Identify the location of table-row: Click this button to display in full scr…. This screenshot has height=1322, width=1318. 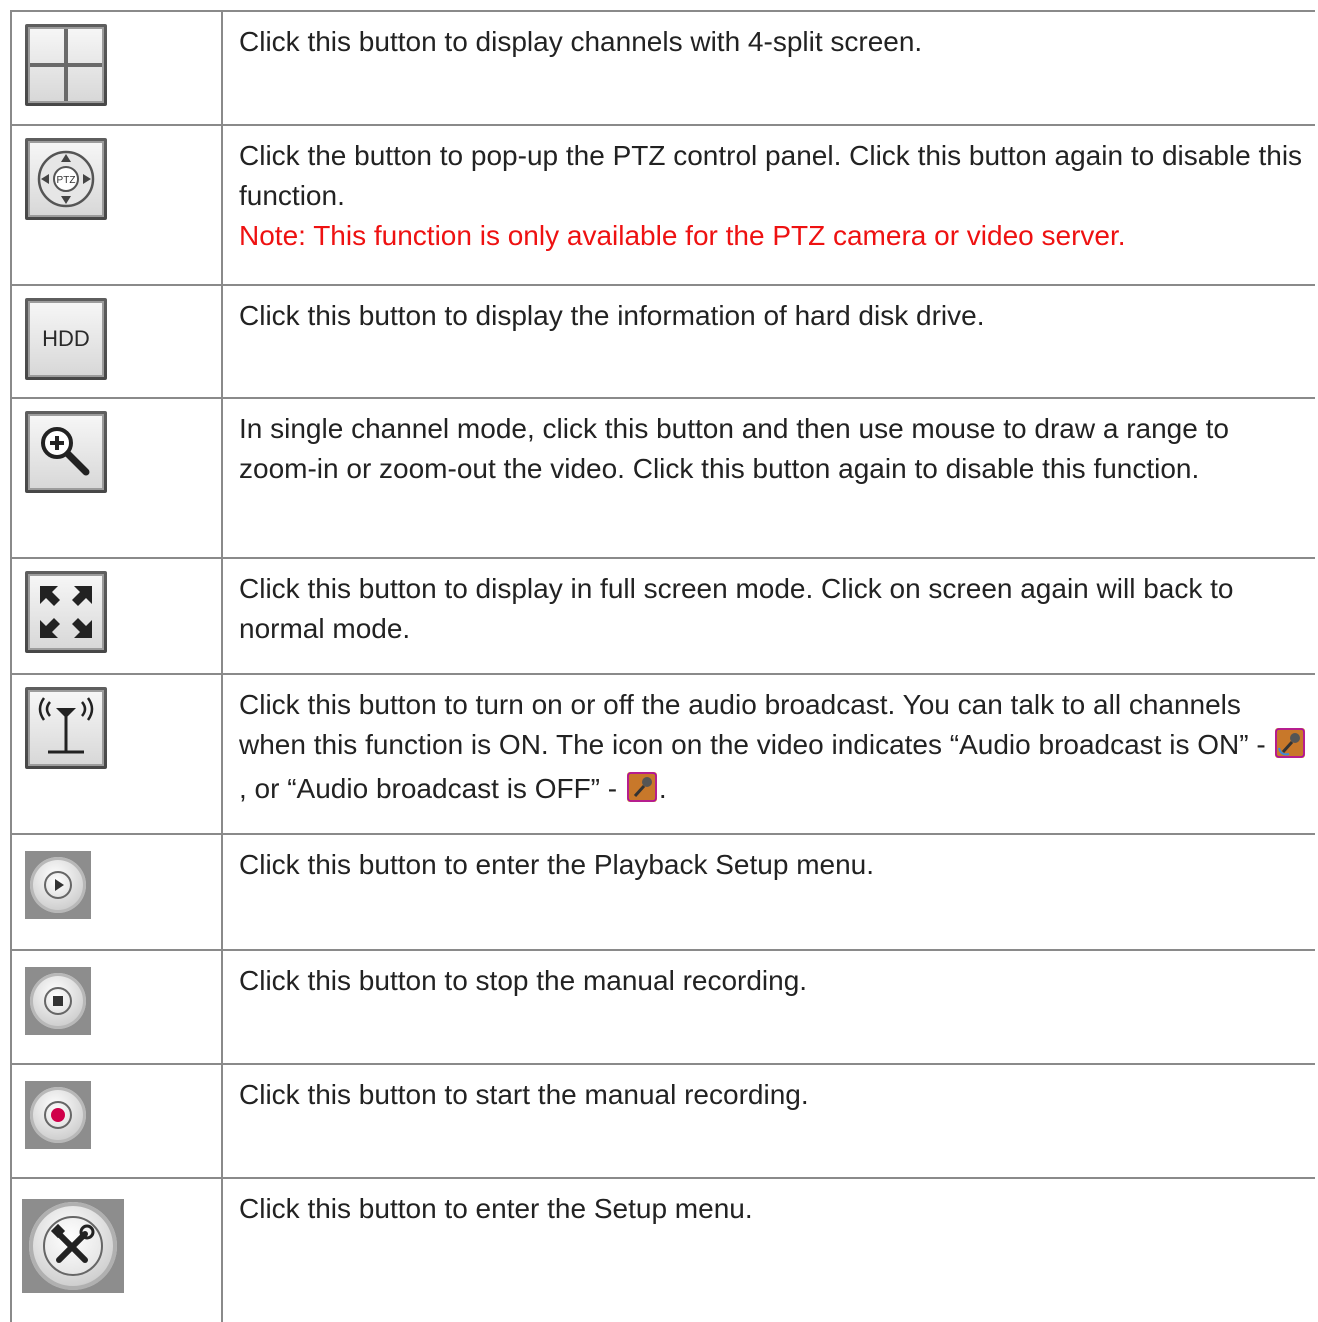
(662, 615).